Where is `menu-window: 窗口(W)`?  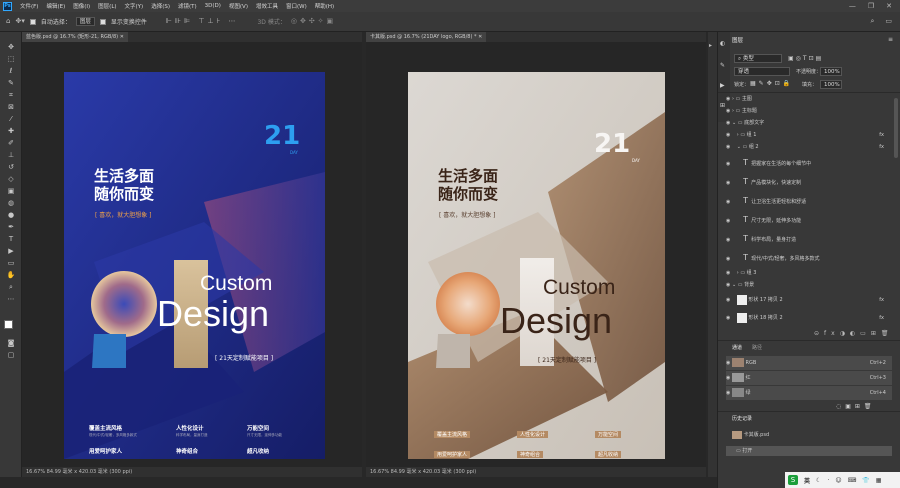
menu-window: 窗口(W) is located at coordinates (296, 6).